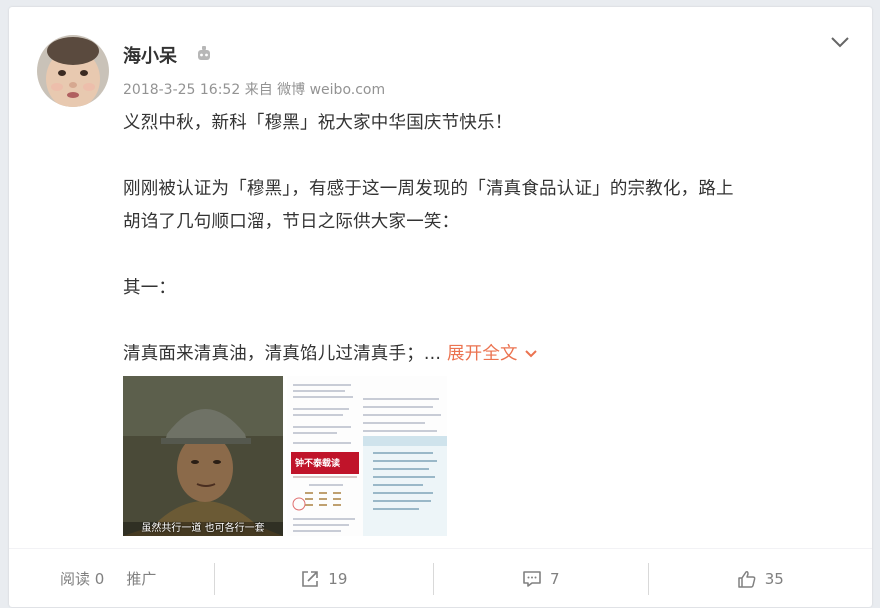 The image size is (880, 608). I want to click on post-action-bar: 阅读 0 推广 19 7 35, so click(440, 578).